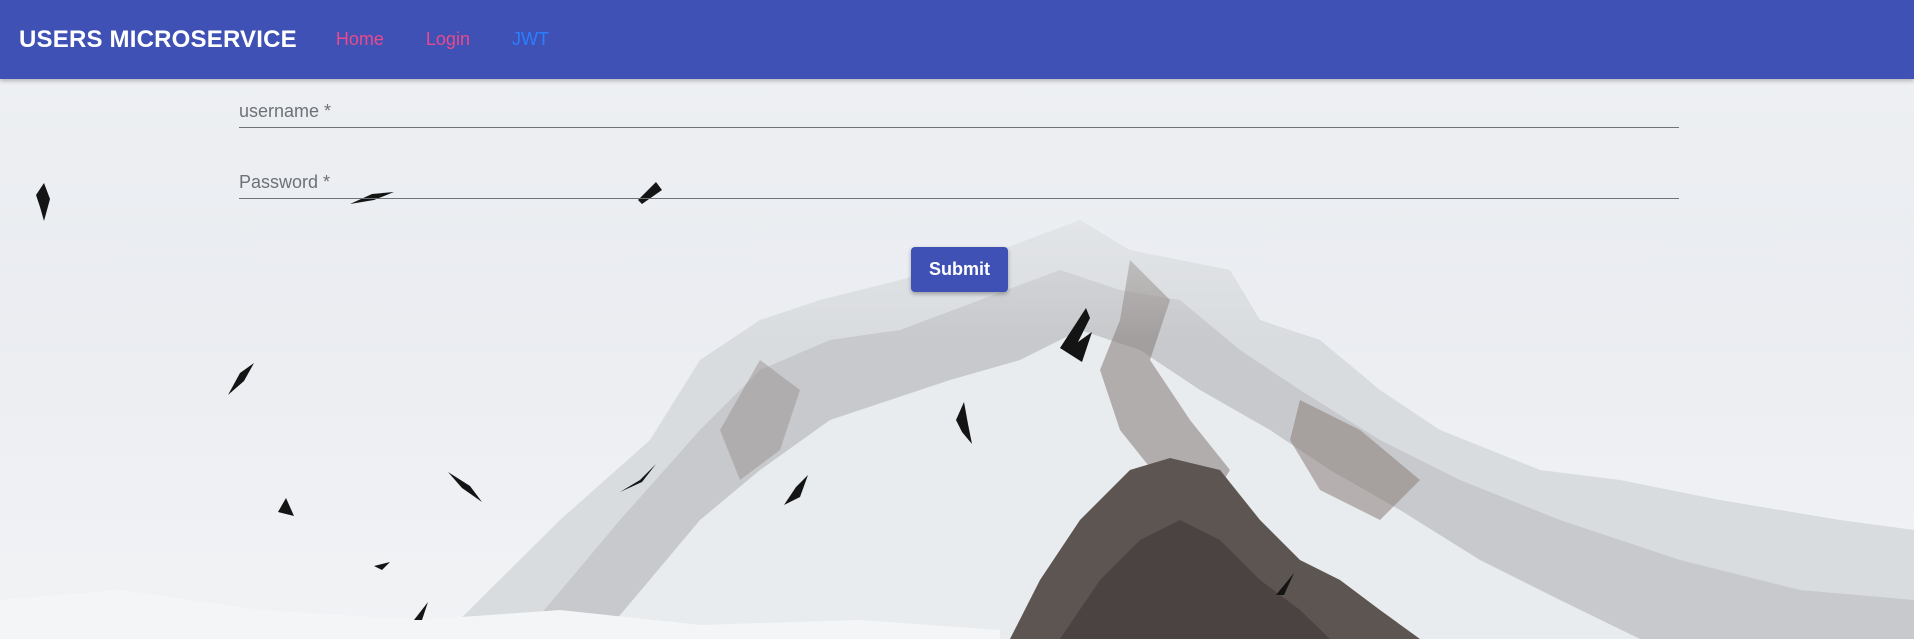 The width and height of the screenshot is (1914, 639). I want to click on password-field: Password *, so click(959, 174).